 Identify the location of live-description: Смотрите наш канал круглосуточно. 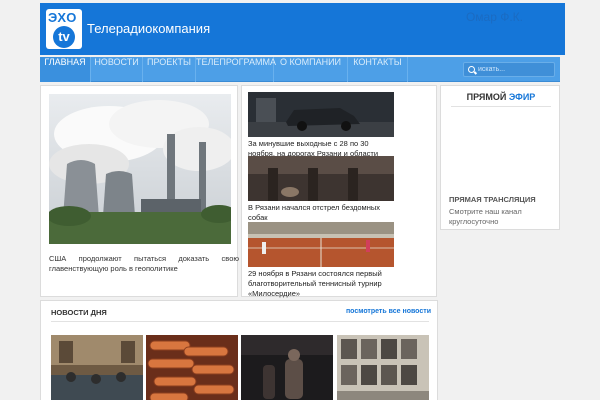
(485, 216).